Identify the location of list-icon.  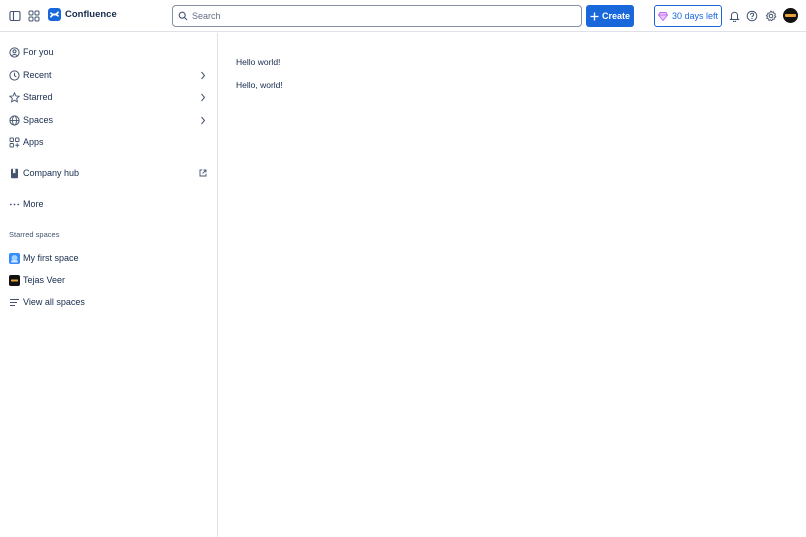
(14, 302).